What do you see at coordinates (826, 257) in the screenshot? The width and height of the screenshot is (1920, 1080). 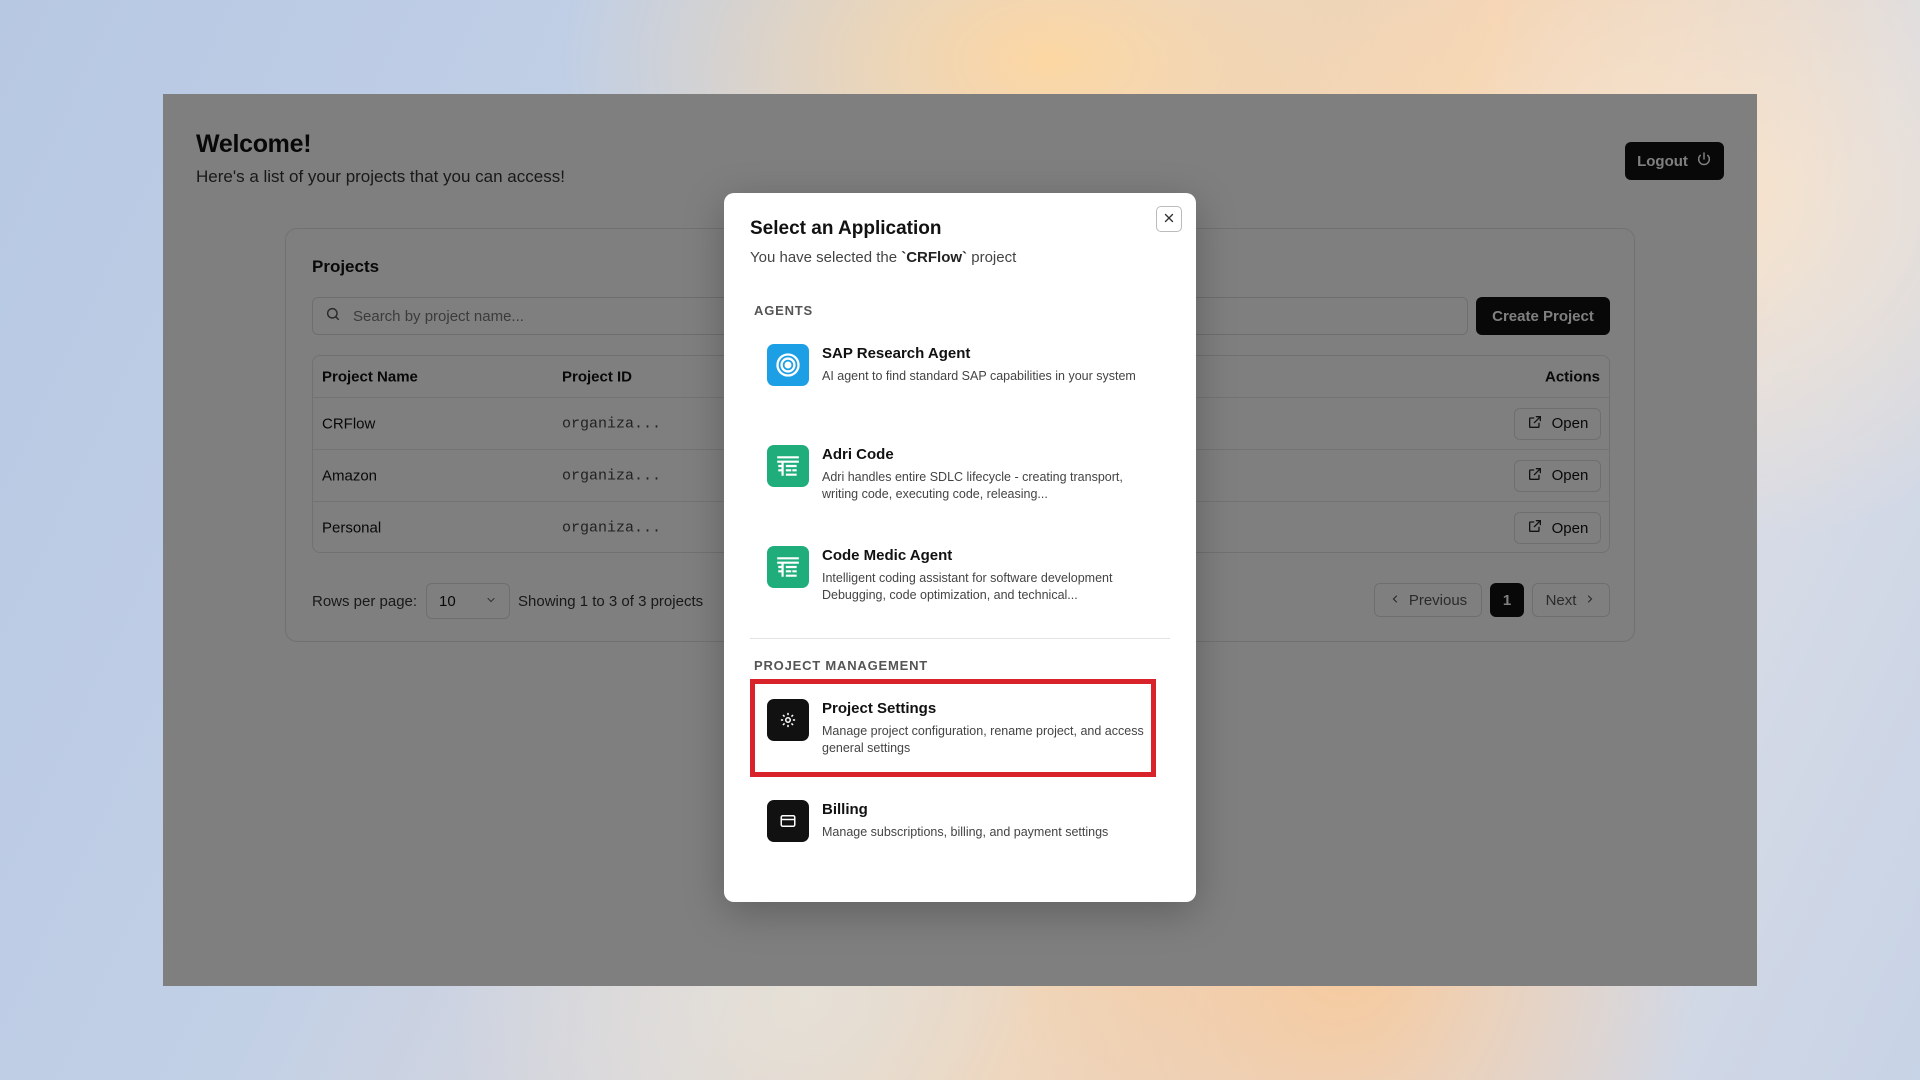 I see `subtitle-prefix: You have selected the` at bounding box center [826, 257].